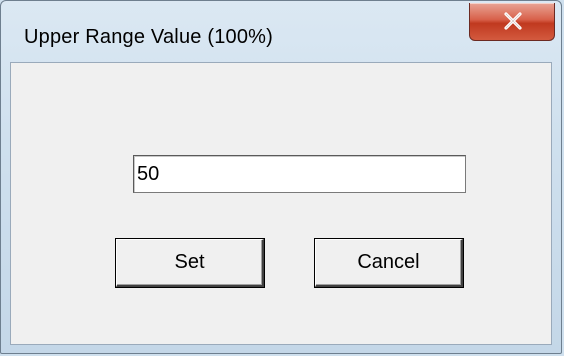  I want to click on close-button, so click(512, 22).